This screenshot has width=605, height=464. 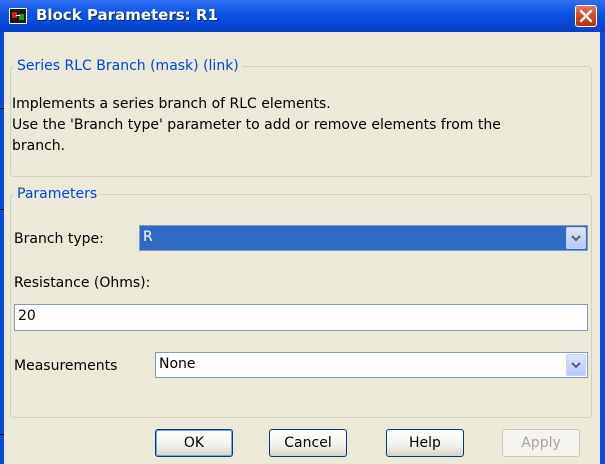 I want to click on resistance-label: Resistance (Ohms):, so click(x=82, y=283).